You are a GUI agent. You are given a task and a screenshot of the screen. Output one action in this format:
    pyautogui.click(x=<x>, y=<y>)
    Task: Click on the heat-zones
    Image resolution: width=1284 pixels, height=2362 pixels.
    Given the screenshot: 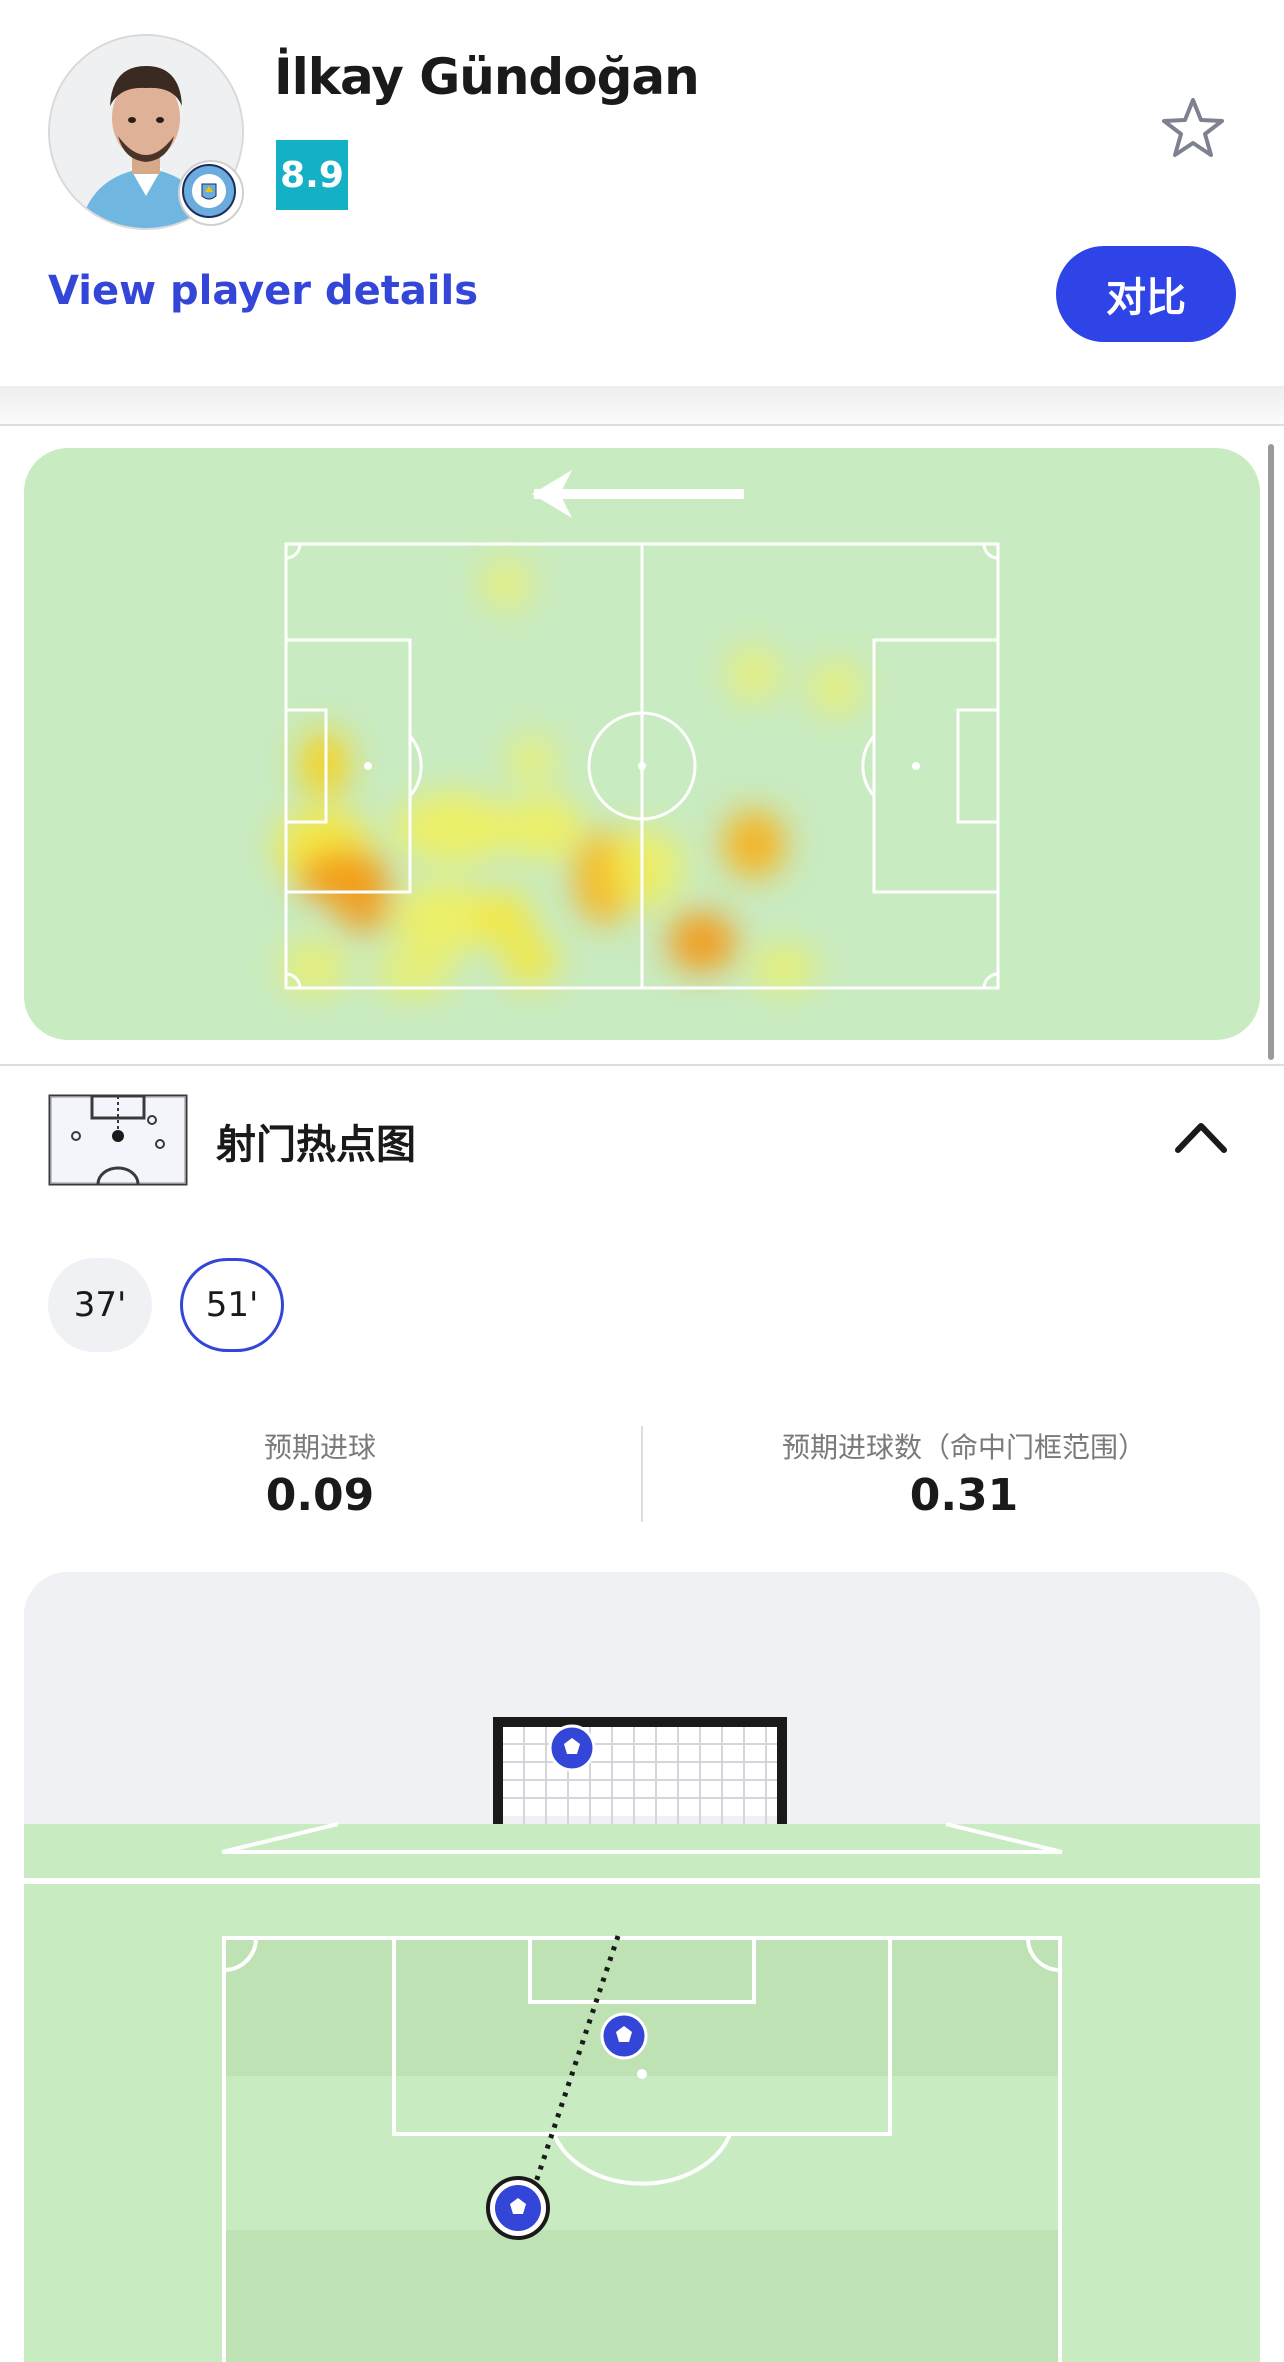 What is the action you would take?
    pyautogui.click(x=570, y=778)
    